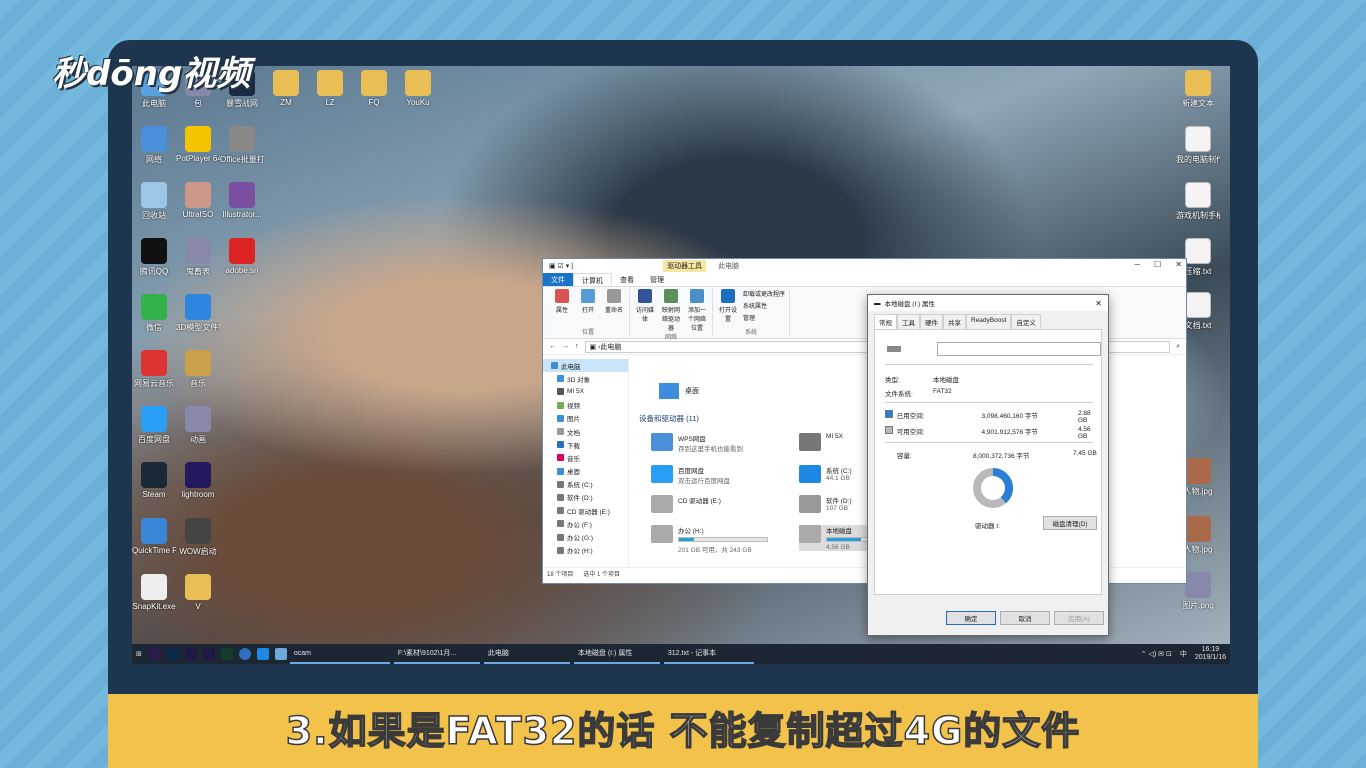 The width and height of the screenshot is (1366, 768). I want to click on nav-item: 图片, so click(585, 418).